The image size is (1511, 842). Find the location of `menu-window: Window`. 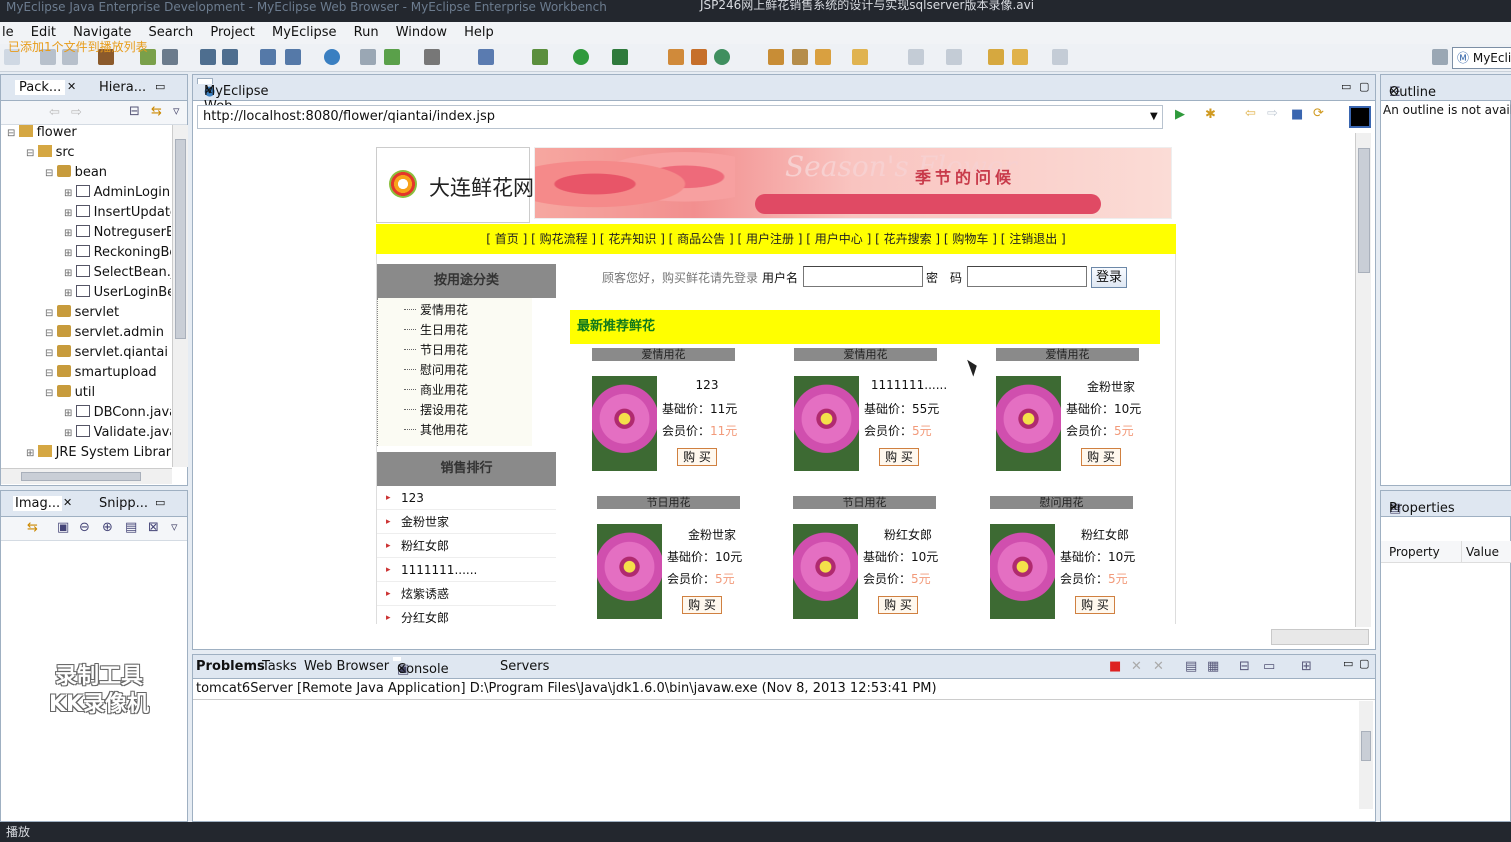

menu-window: Window is located at coordinates (421, 31).